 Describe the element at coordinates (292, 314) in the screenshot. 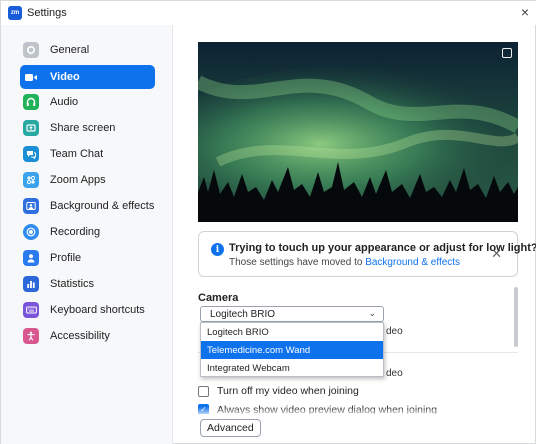

I see `camera-select: Logitech BRIO ⌄` at that location.